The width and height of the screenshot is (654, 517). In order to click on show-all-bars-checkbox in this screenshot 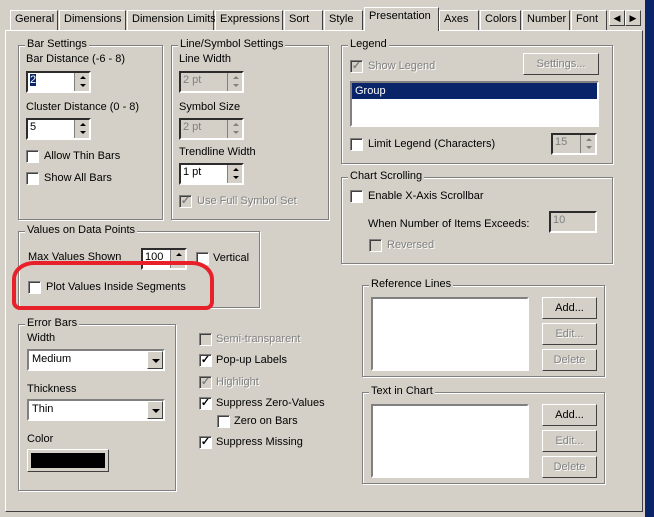, I will do `click(32, 178)`.